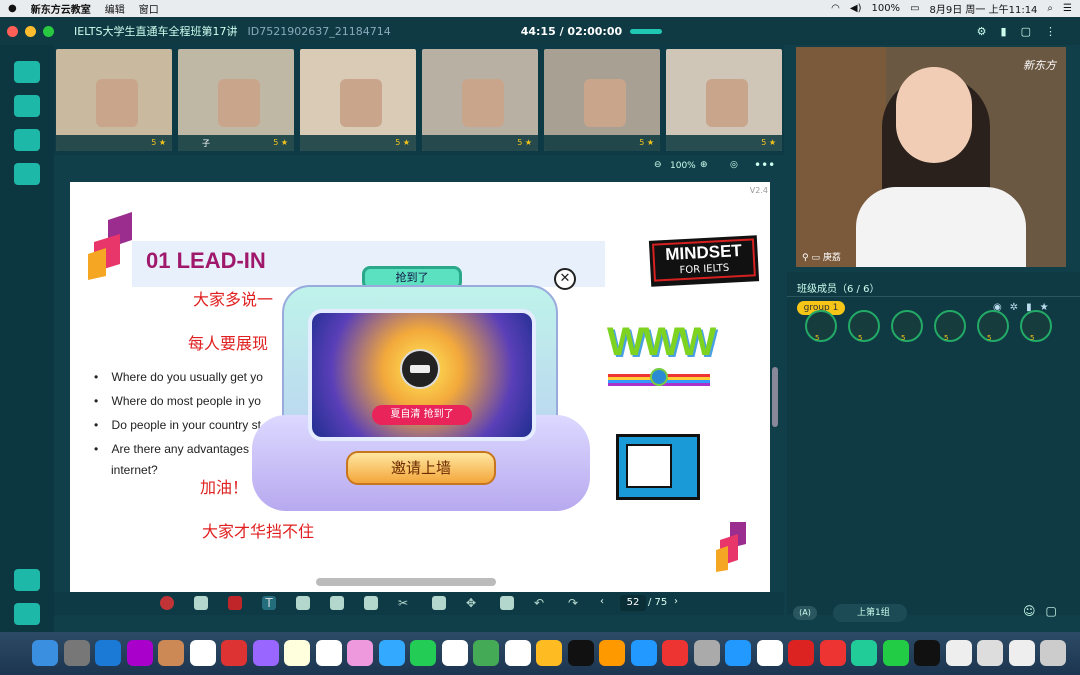 The height and width of the screenshot is (675, 1080). Describe the element at coordinates (236, 100) in the screenshot. I see `student-video-tile: 子 5 ★` at that location.